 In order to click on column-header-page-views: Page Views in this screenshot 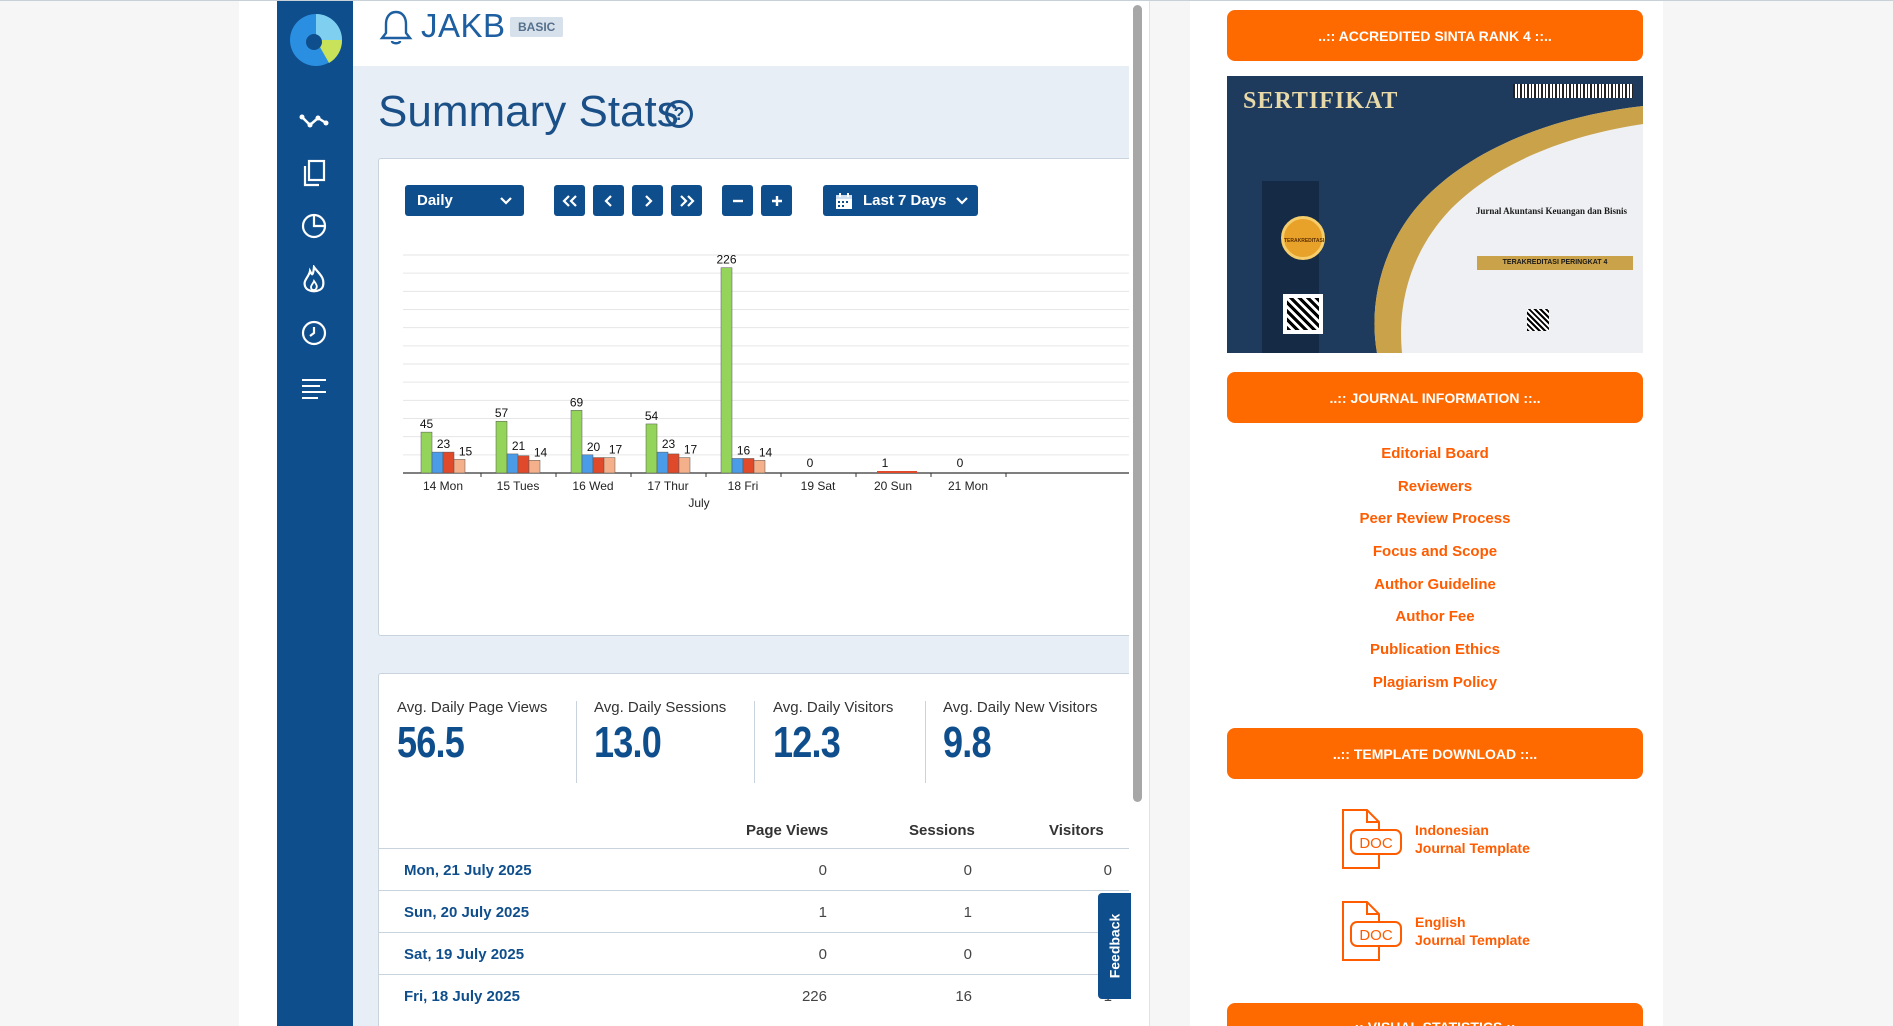, I will do `click(787, 830)`.